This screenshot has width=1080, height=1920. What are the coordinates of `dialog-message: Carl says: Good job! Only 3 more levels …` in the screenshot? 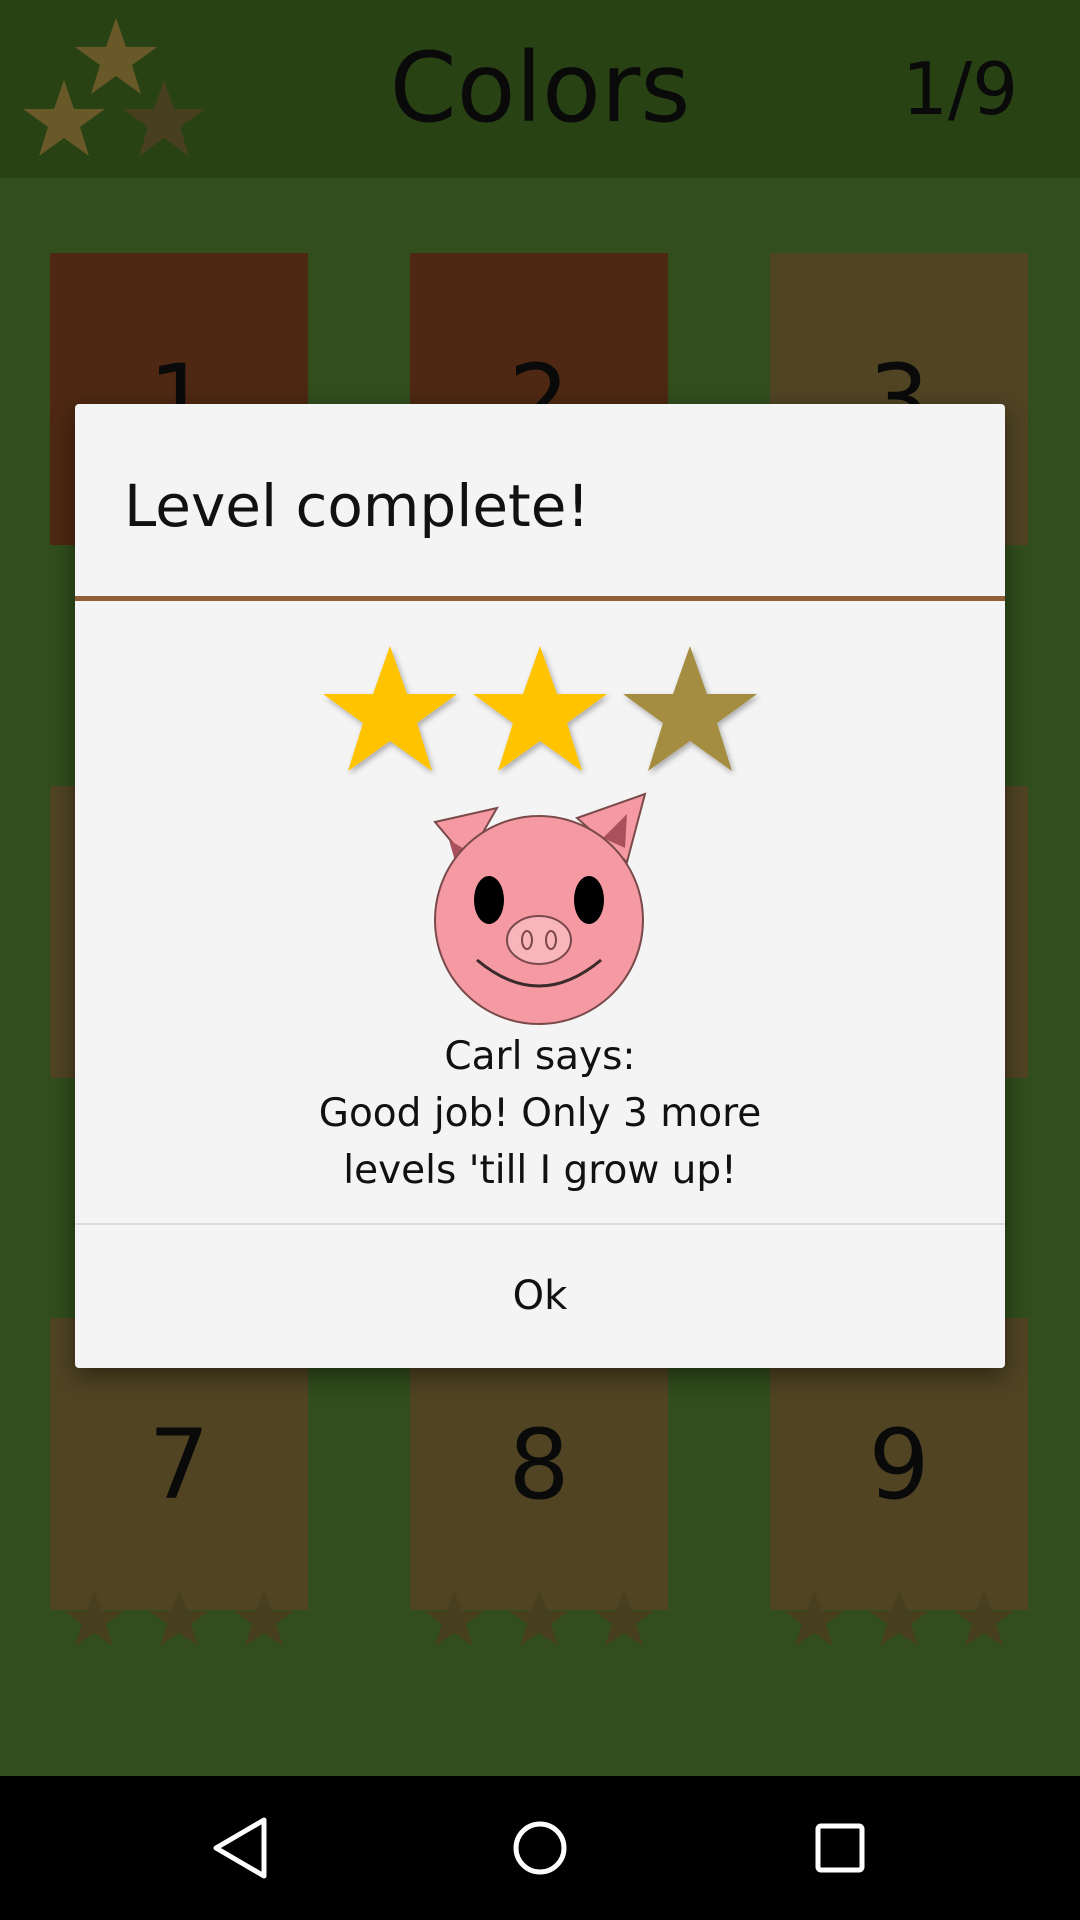 It's located at (540, 1113).